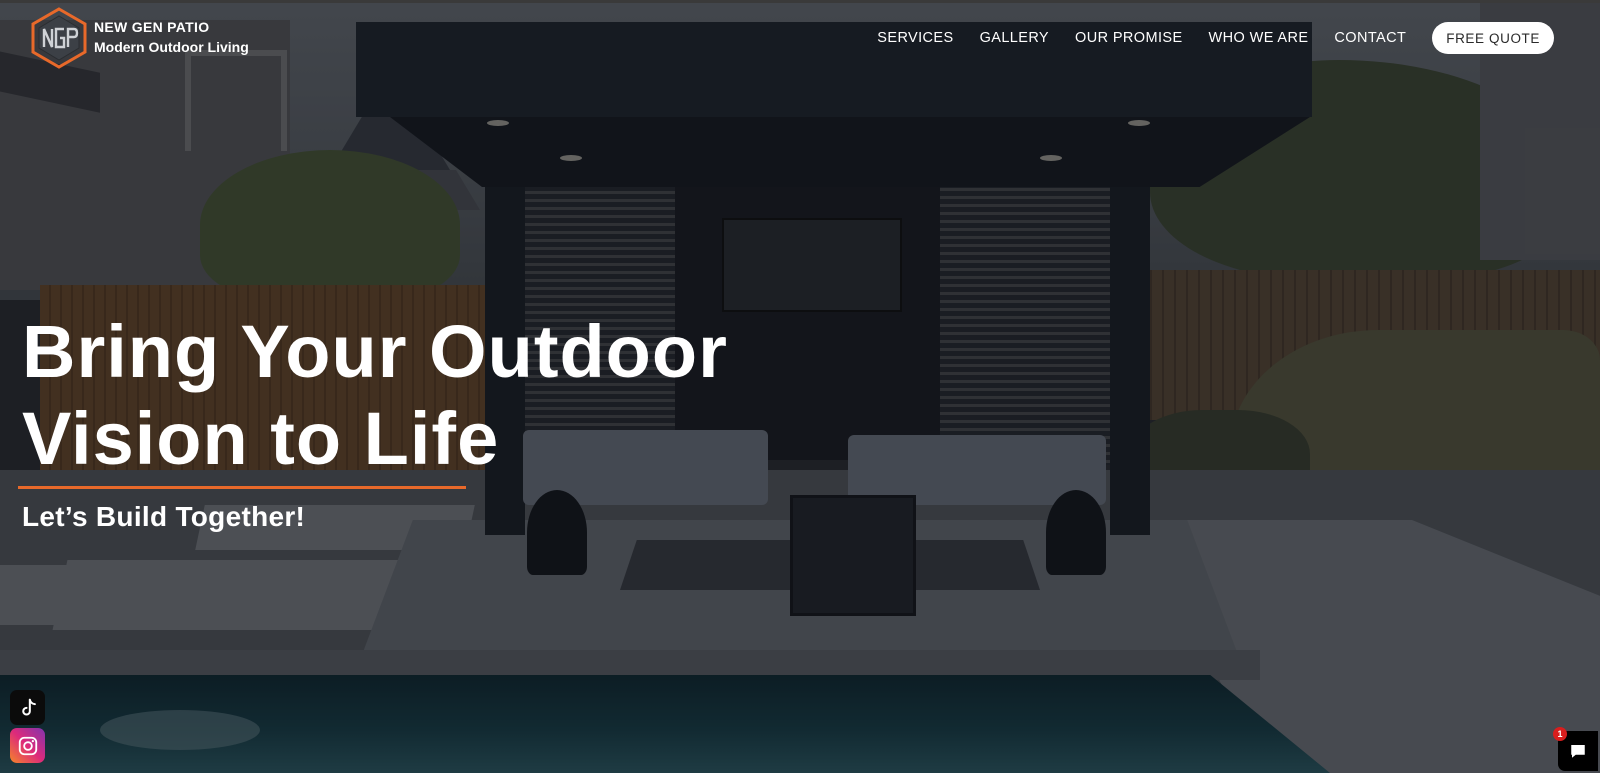 The height and width of the screenshot is (773, 1600). Describe the element at coordinates (164, 516) in the screenshot. I see `hero-subtitle: Let’s Build Together!` at that location.